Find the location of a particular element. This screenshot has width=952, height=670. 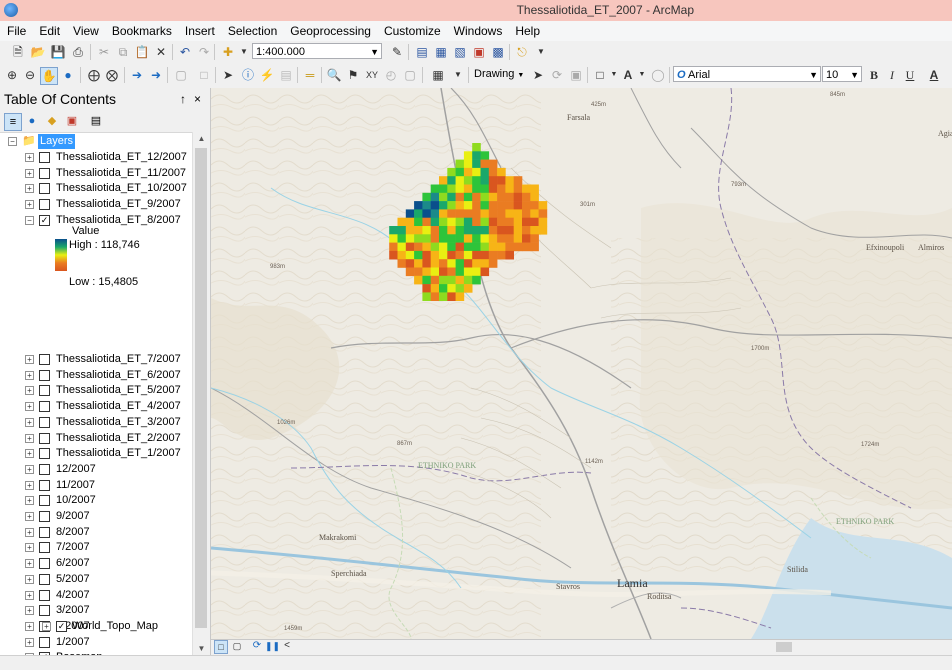

layer-row: + Thessaliotida_ET_5/2007 is located at coordinates (95, 390).